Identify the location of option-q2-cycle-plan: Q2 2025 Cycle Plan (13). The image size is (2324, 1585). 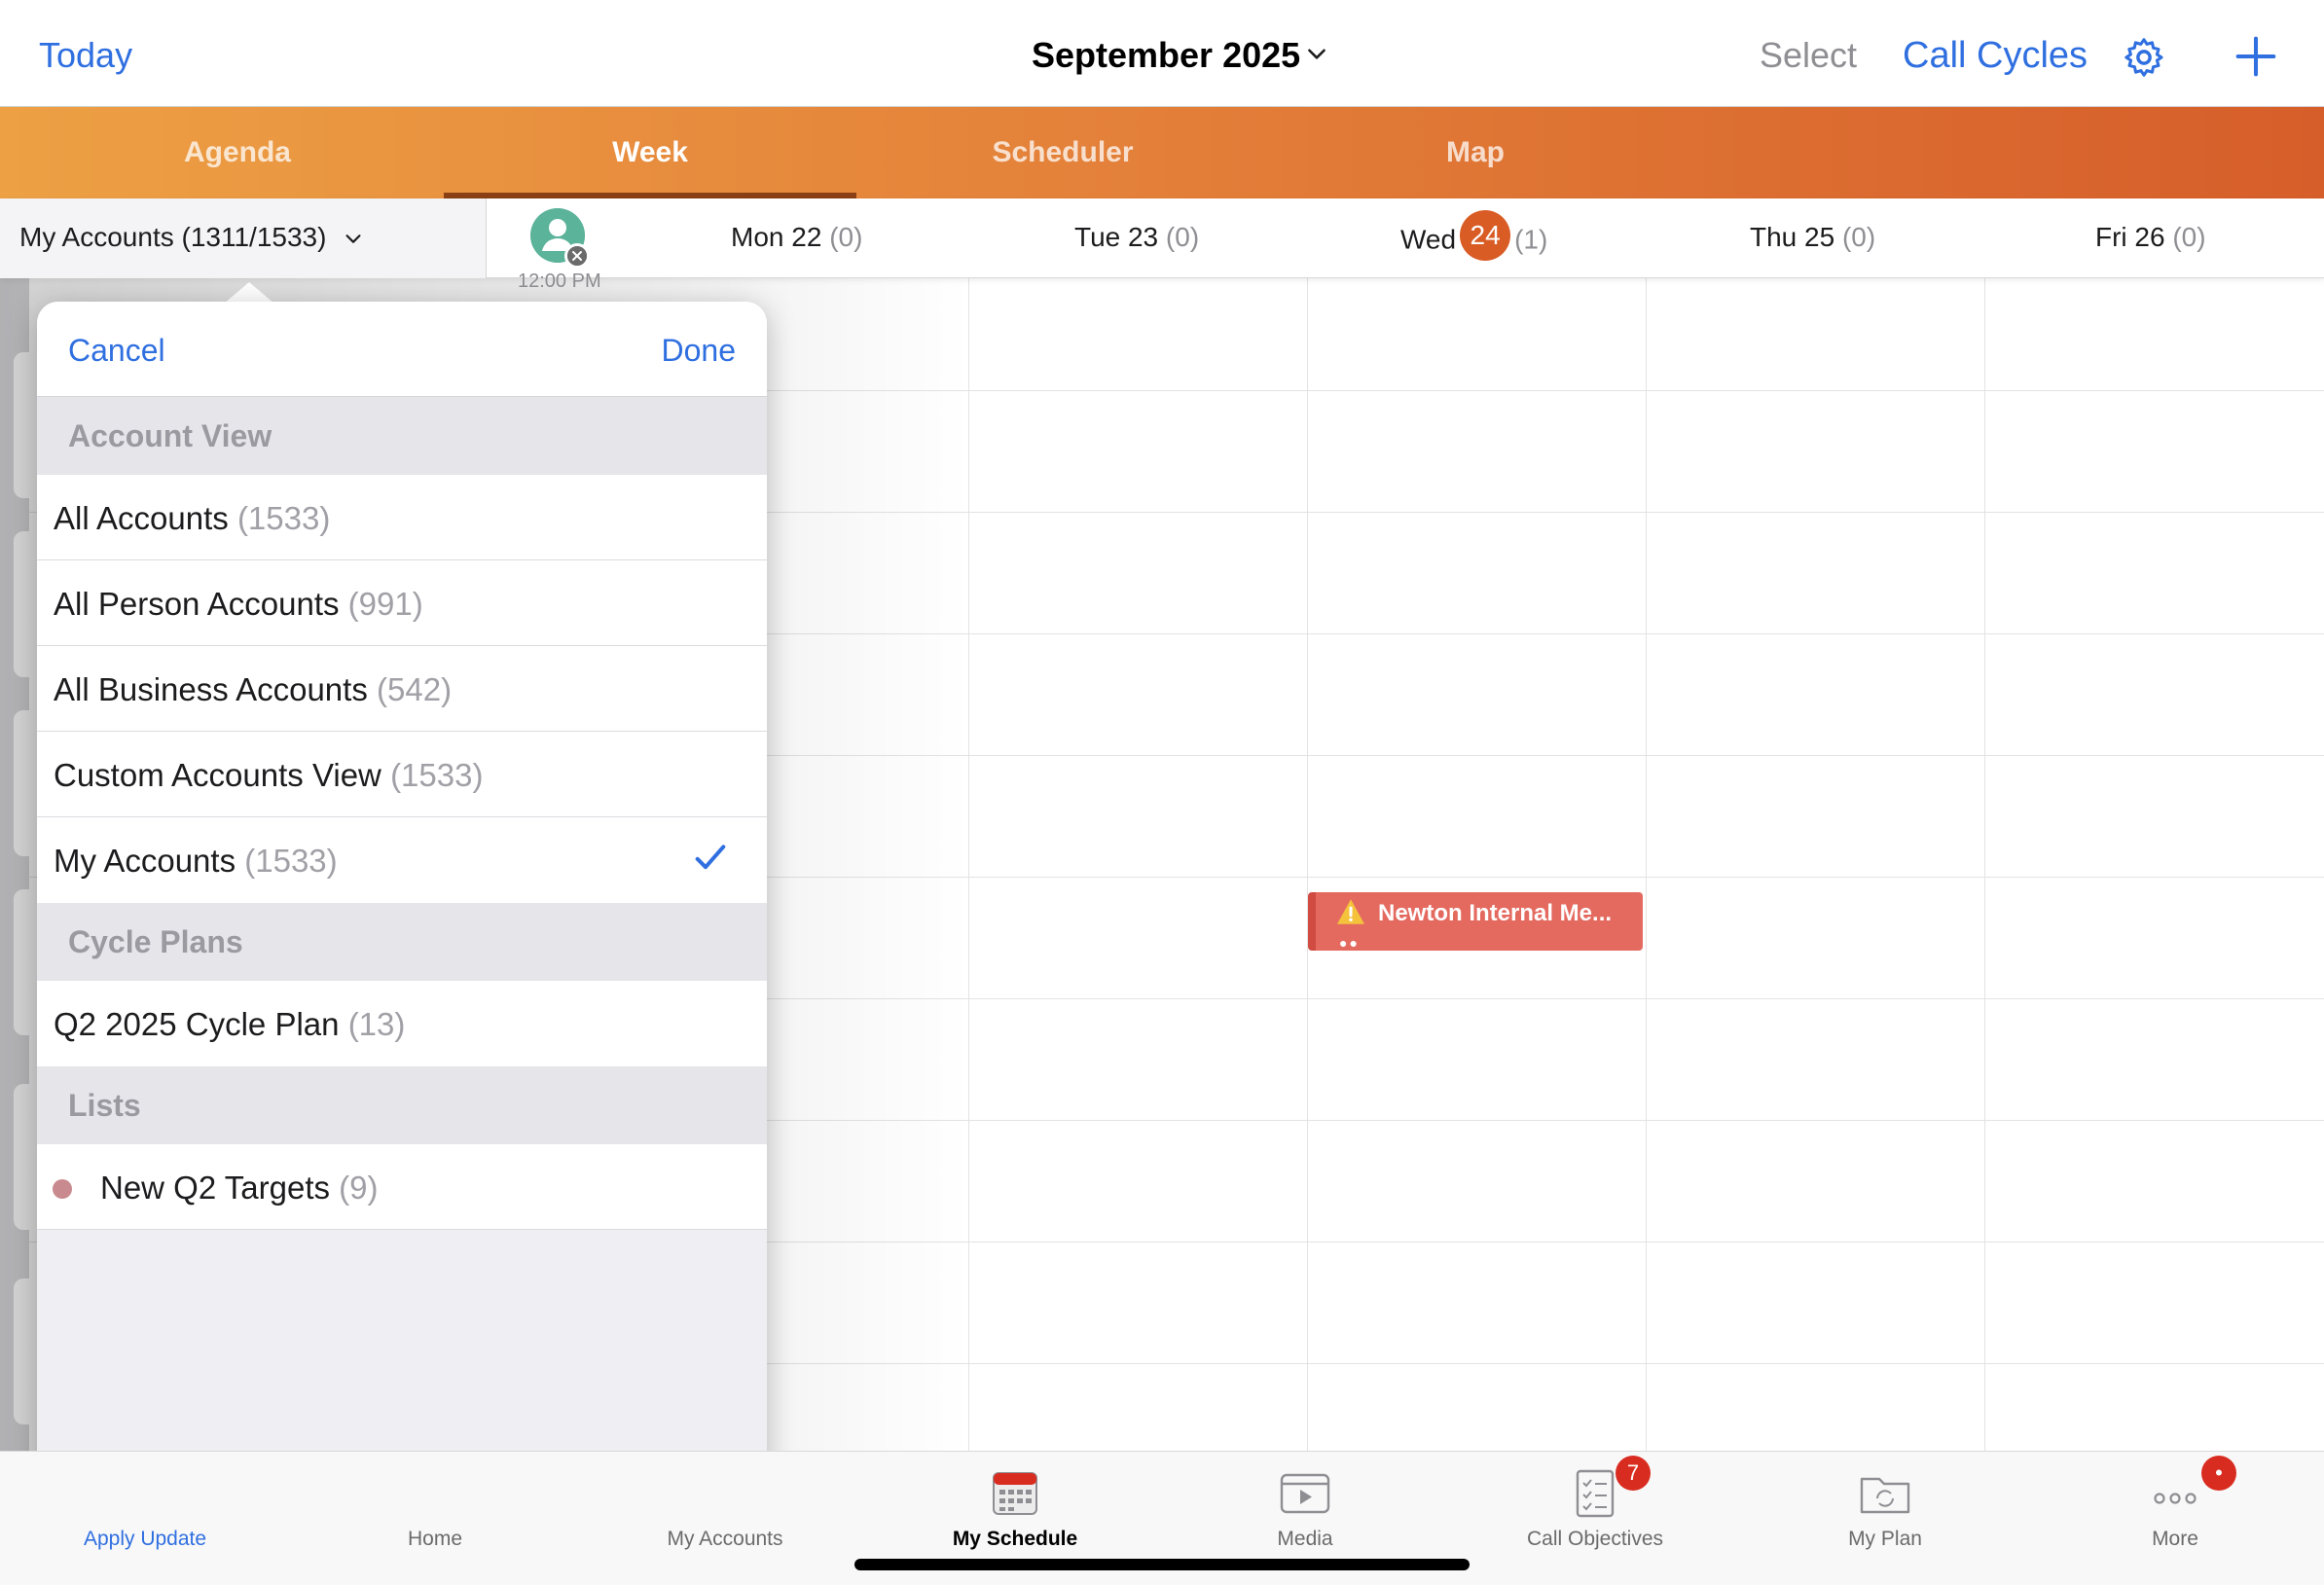
(402, 1023).